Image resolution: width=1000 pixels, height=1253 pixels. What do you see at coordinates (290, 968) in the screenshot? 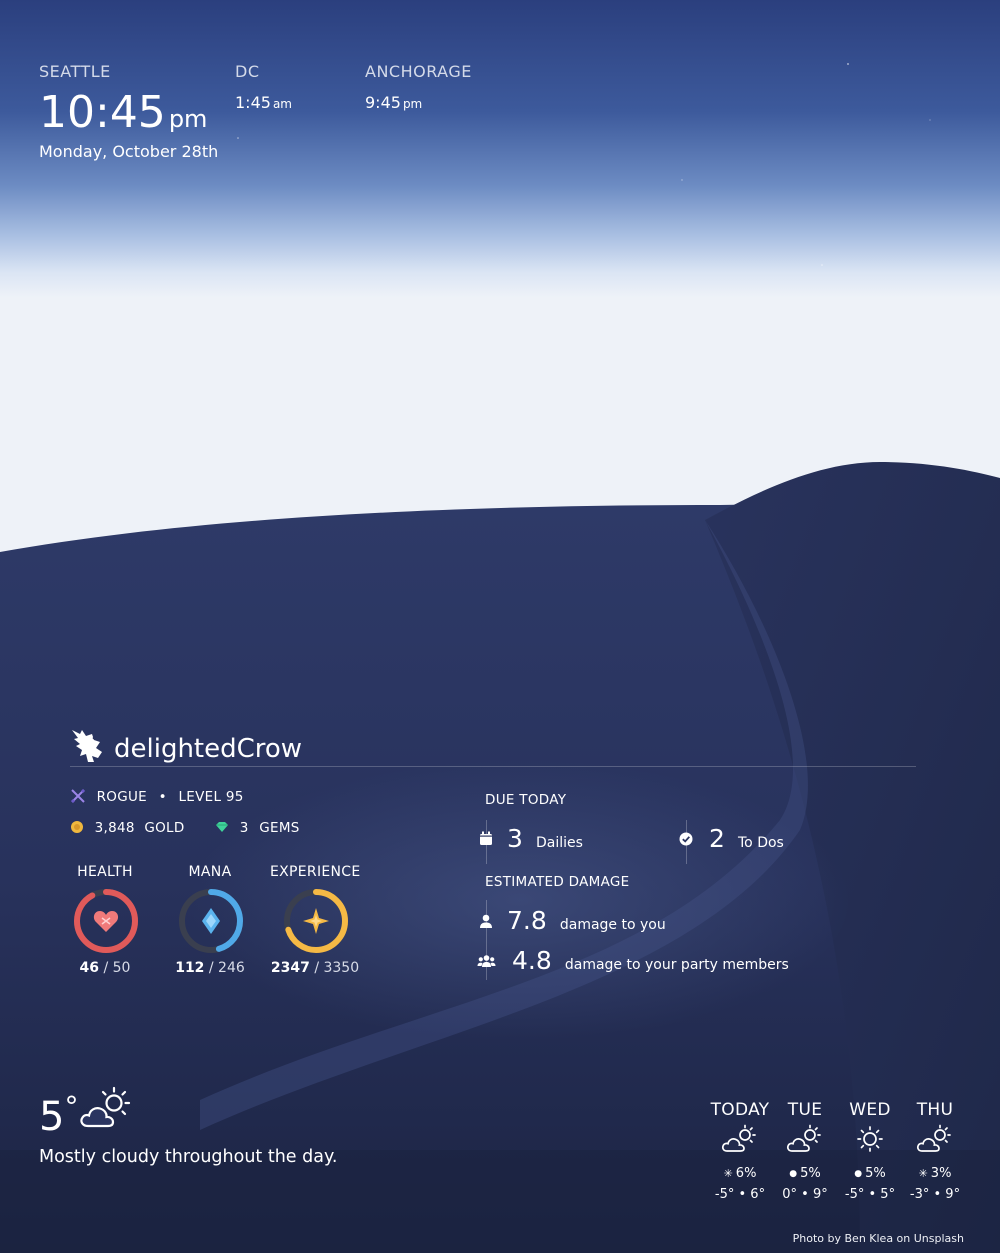
I see `experience-current: 2347` at bounding box center [290, 968].